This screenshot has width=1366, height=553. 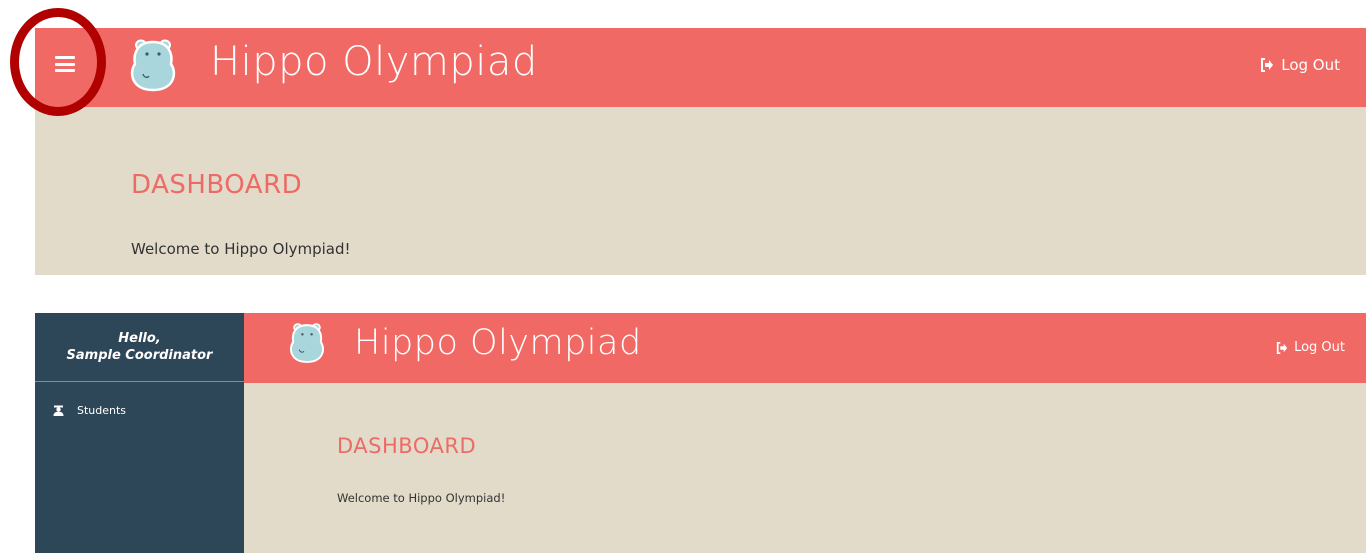 What do you see at coordinates (102, 410) in the screenshot?
I see `sidebar-item-label: Students` at bounding box center [102, 410].